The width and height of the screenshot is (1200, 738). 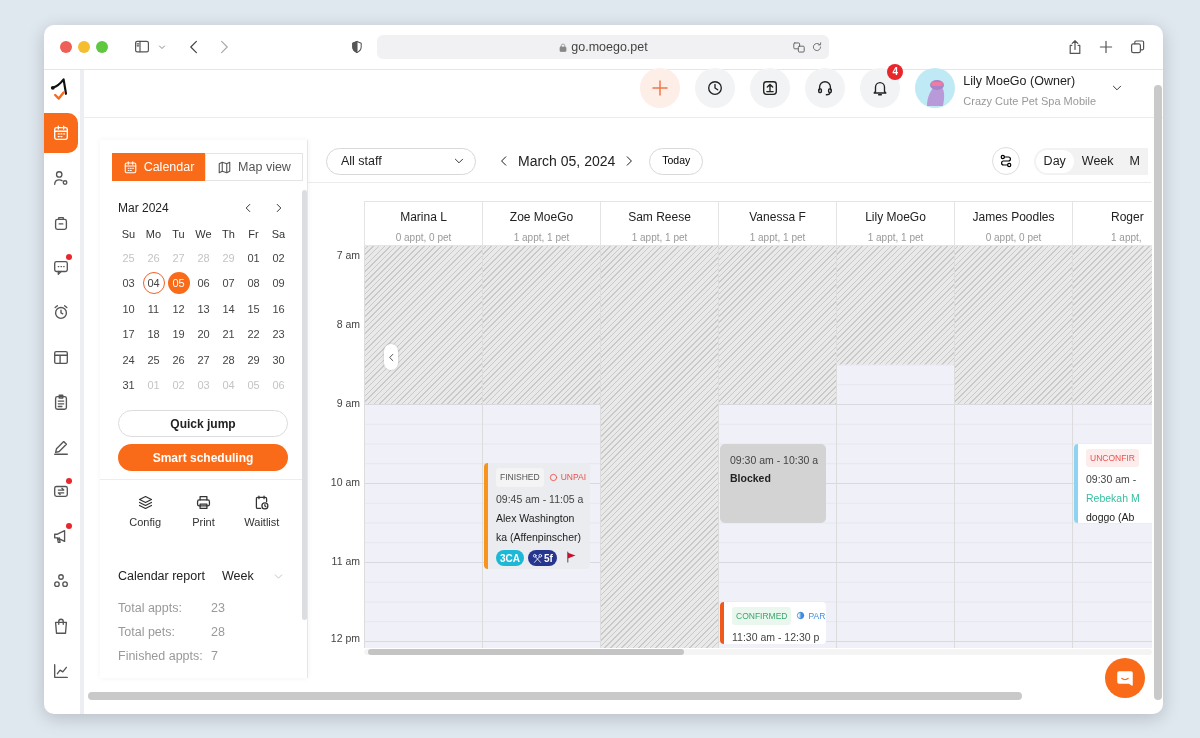 I want to click on calendar-day: 15, so click(x=253, y=308).